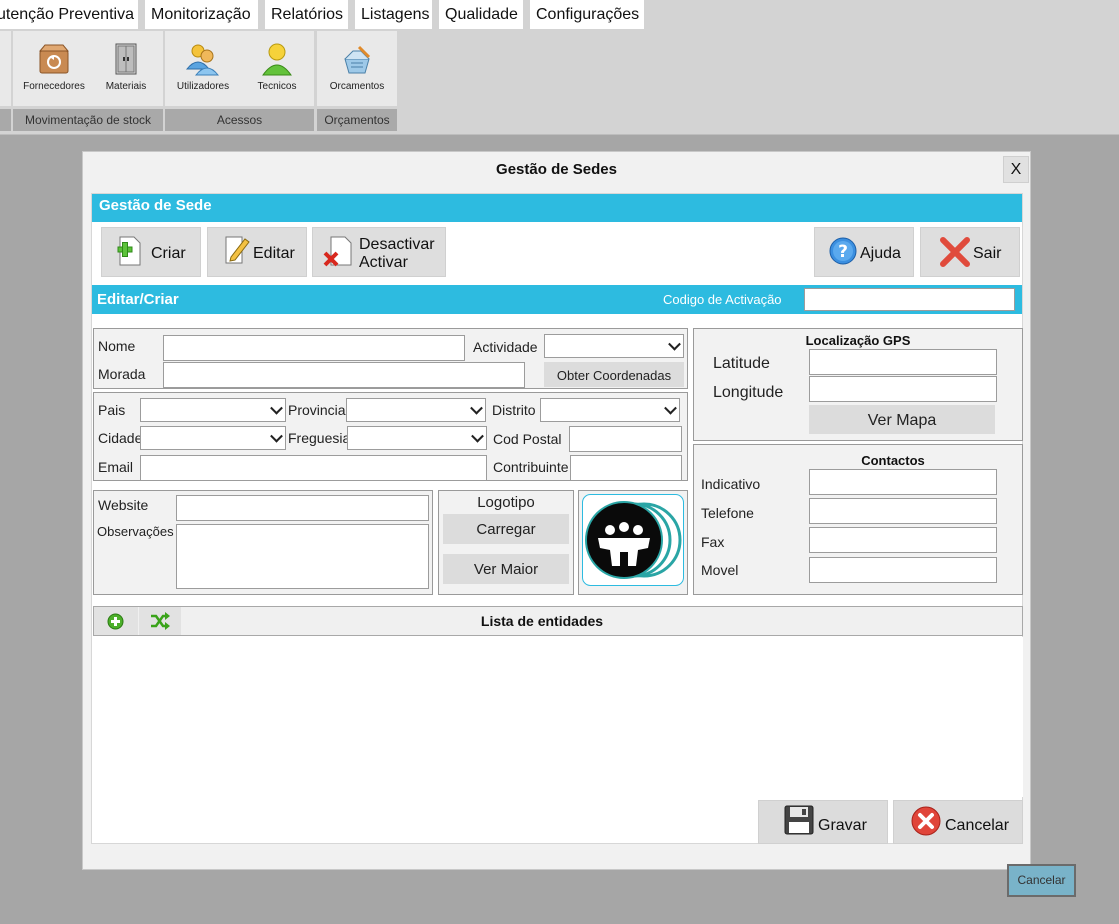 The width and height of the screenshot is (1119, 924). Describe the element at coordinates (893, 460) in the screenshot. I see `contactos-title: Contactos` at that location.